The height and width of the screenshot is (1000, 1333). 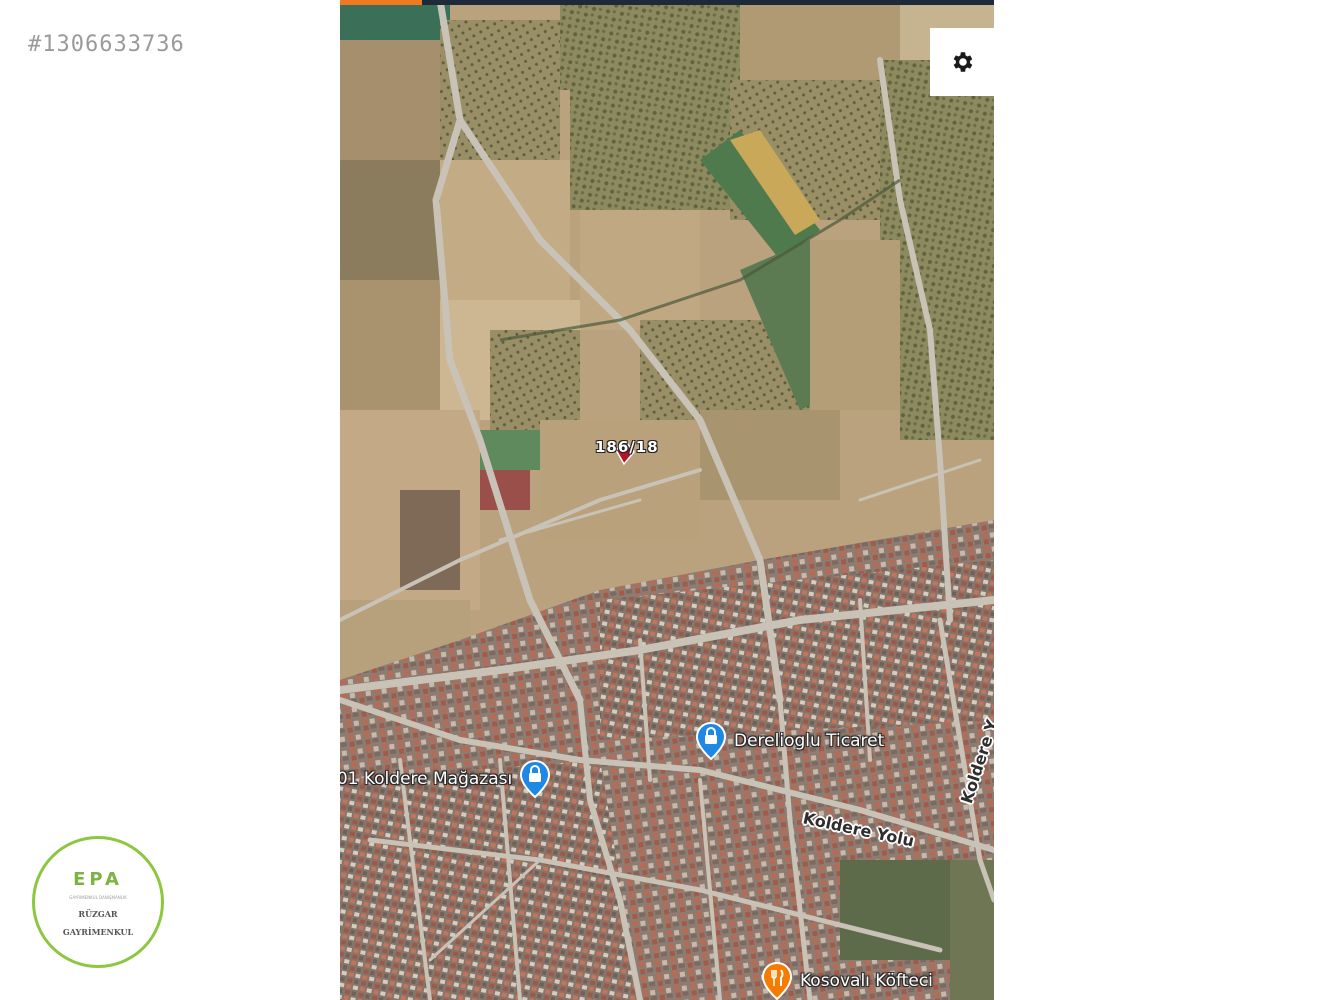 What do you see at coordinates (667, 2) in the screenshot?
I see `top-bar` at bounding box center [667, 2].